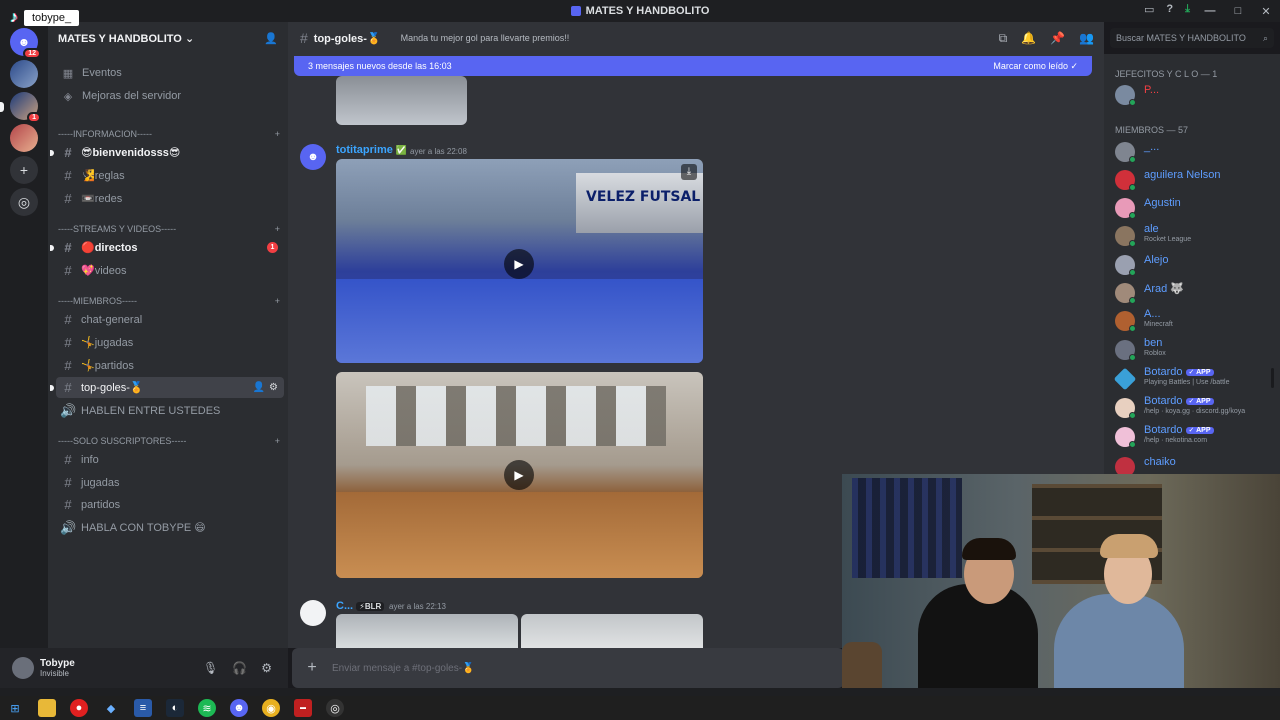 The width and height of the screenshot is (1280, 720). I want to click on search-input: Buscar MATES Y HANDBOLITO ⌕, so click(1192, 38).